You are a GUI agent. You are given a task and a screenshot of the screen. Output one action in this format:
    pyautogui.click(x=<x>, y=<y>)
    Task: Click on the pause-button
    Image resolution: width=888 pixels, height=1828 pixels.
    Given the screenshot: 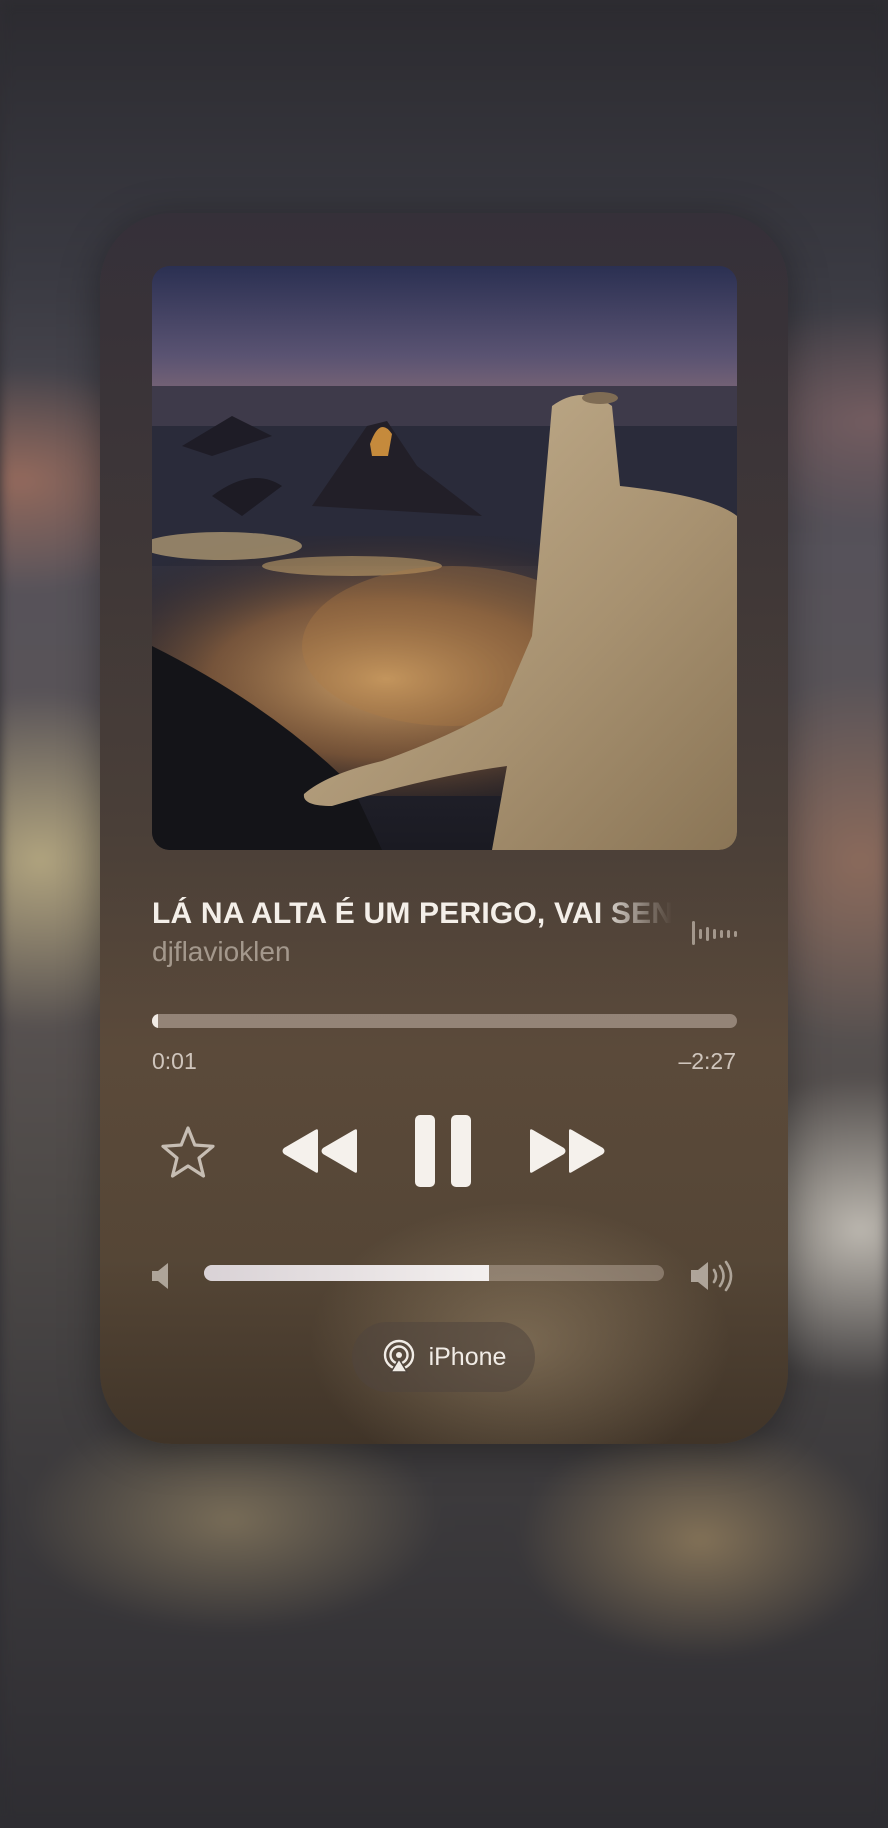 What is the action you would take?
    pyautogui.click(x=443, y=1151)
    